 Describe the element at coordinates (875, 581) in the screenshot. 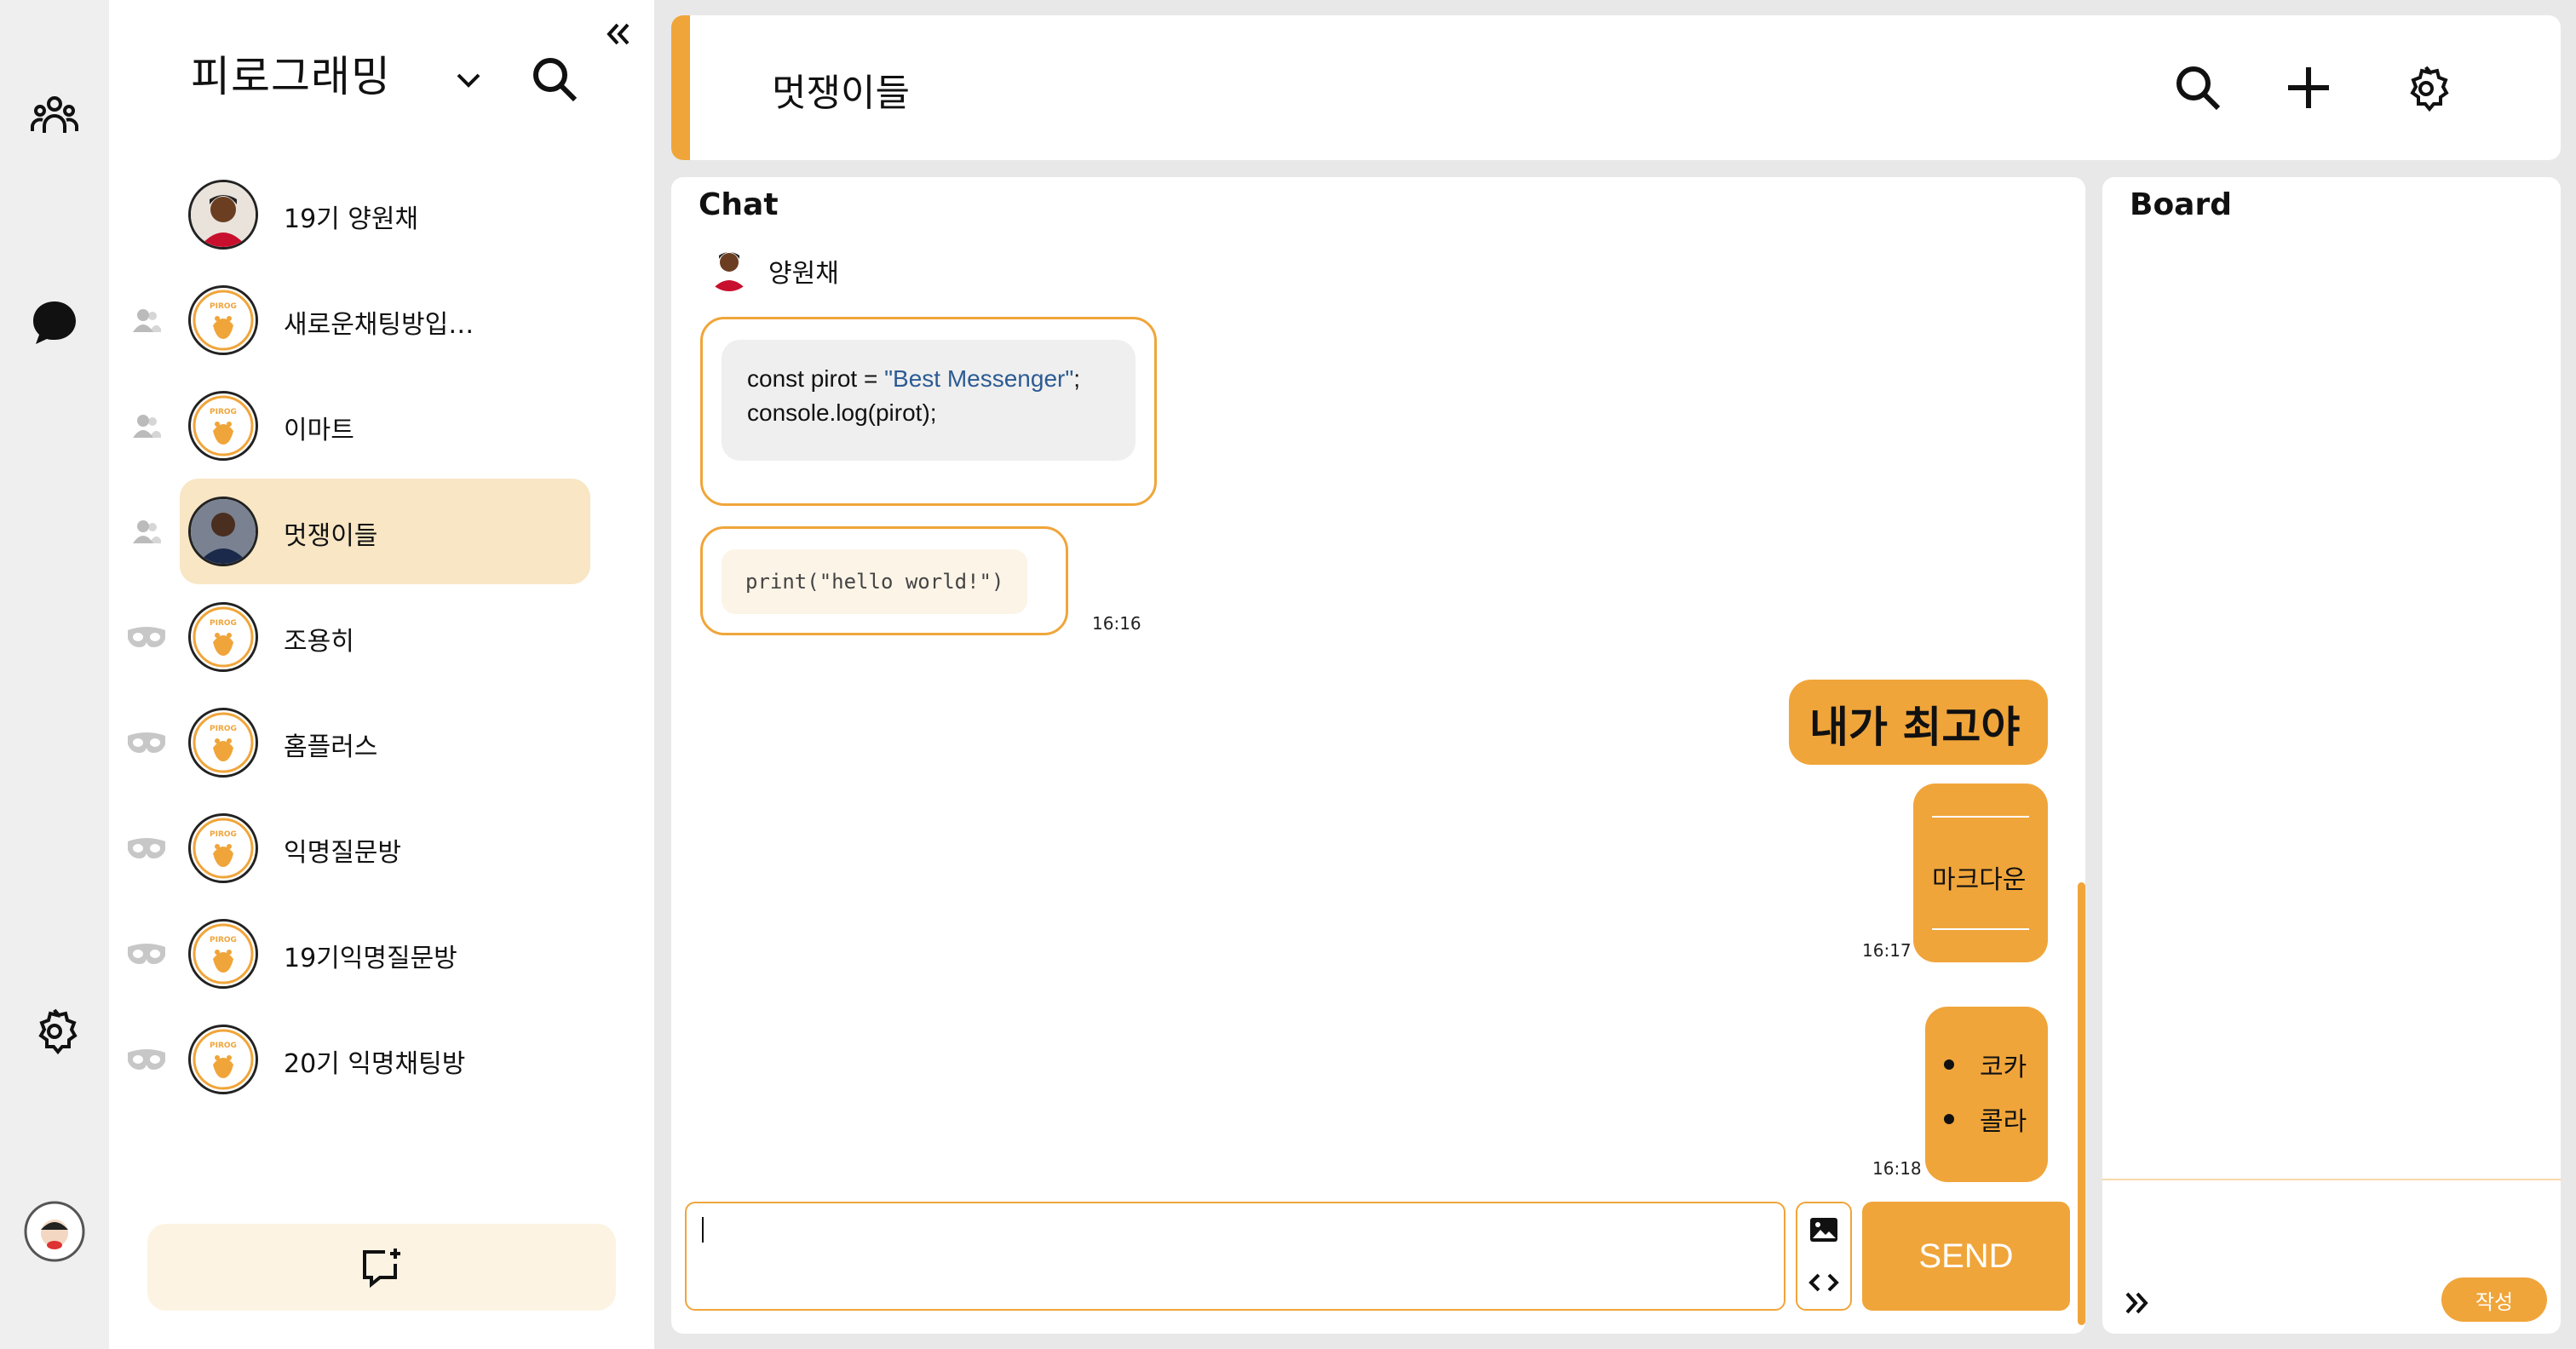

I see `inline-code: print("hello world!")` at that location.